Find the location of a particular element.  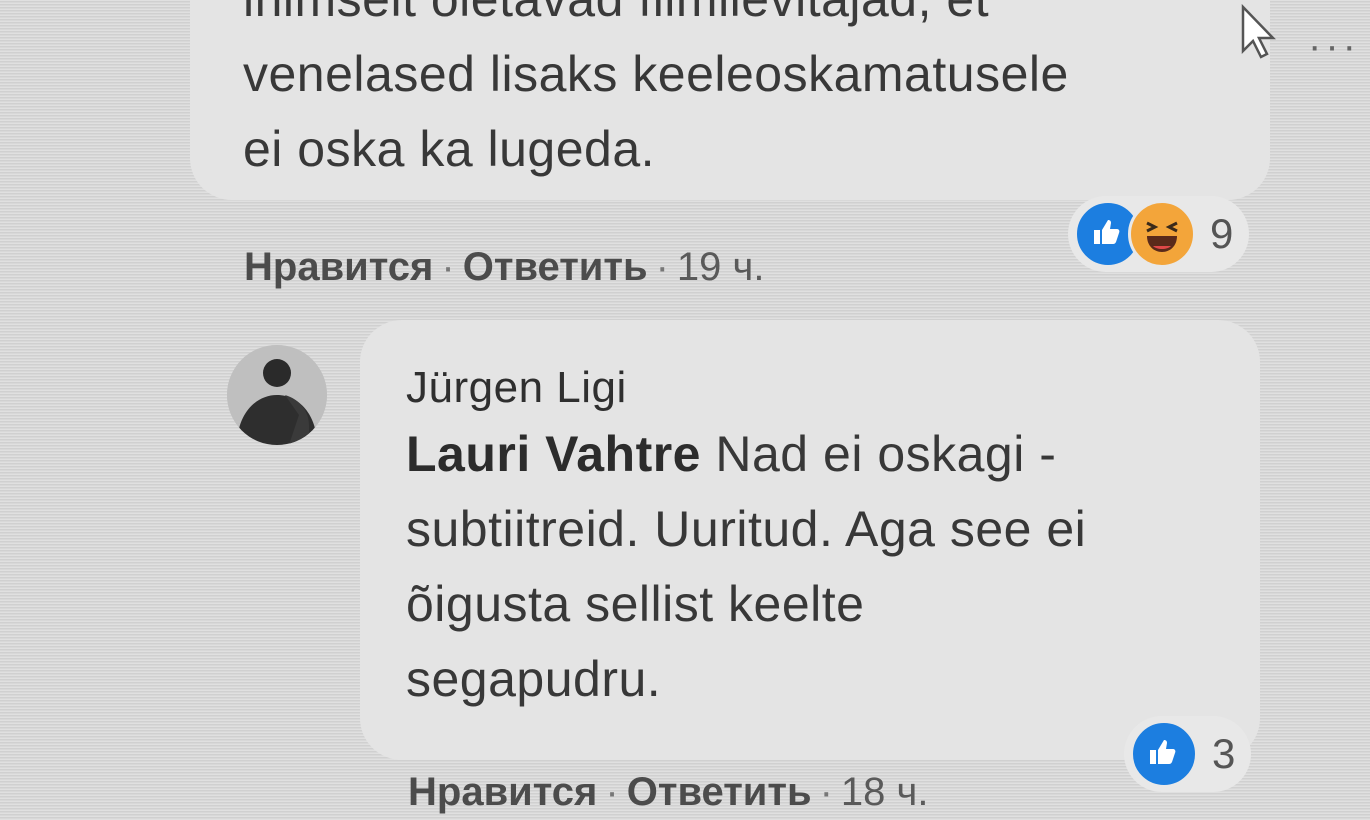

reactions-summary: 9 is located at coordinates (1159, 234).